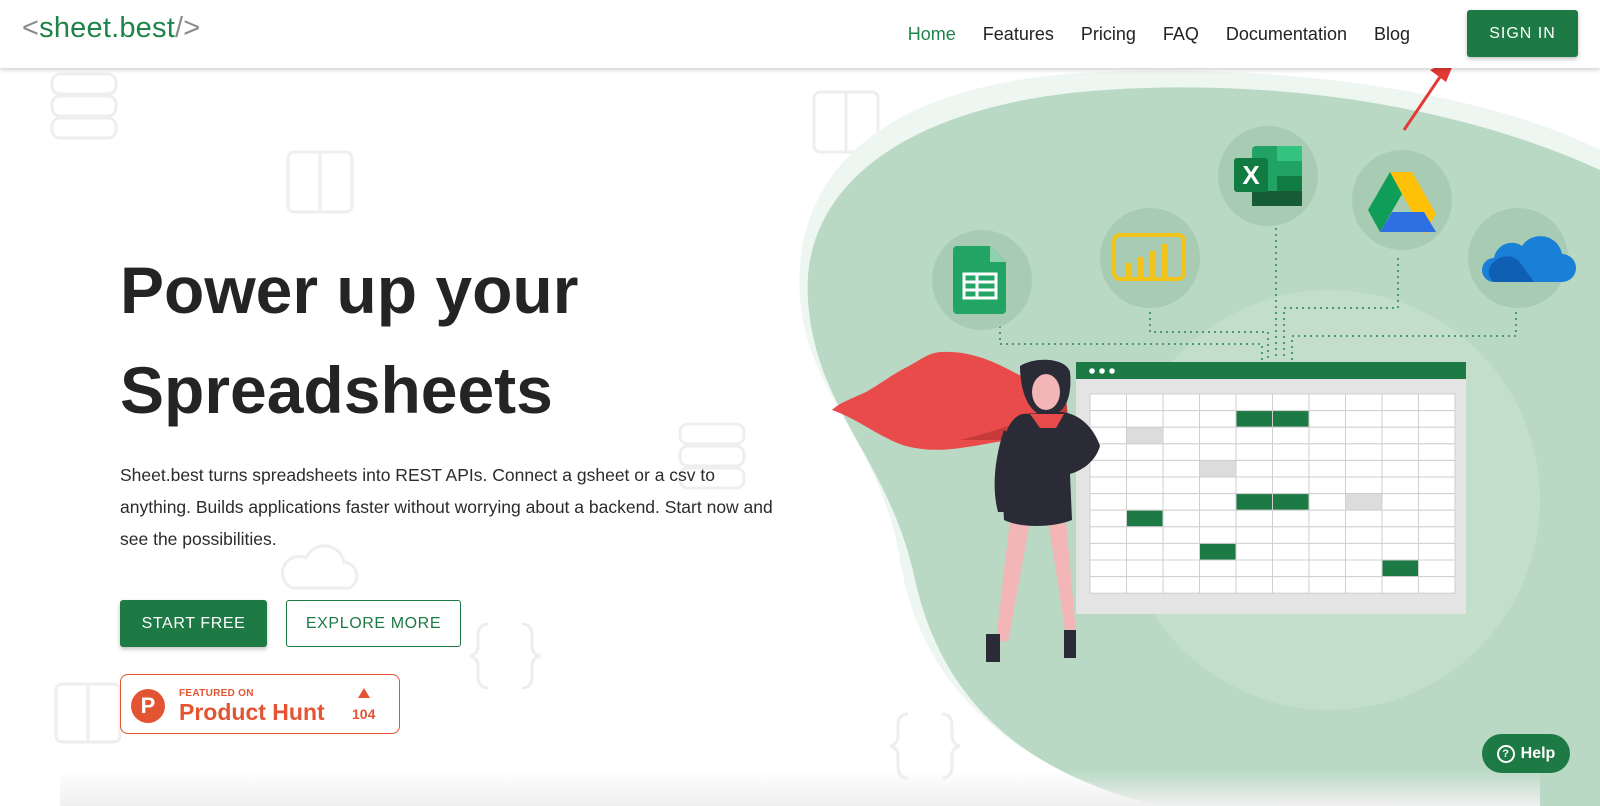 The height and width of the screenshot is (806, 1600). What do you see at coordinates (1526, 753) in the screenshot?
I see `help-button: ? Help` at bounding box center [1526, 753].